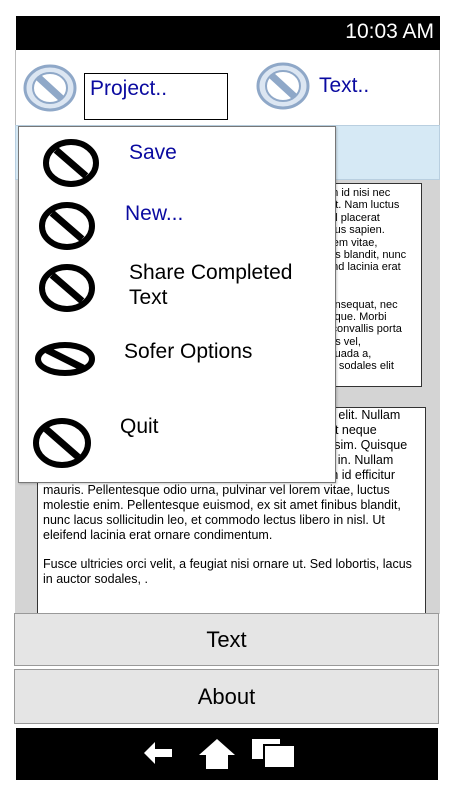 The image size is (450, 800). Describe the element at coordinates (364, 415) in the screenshot. I see `text-line: g elit. Nullam` at that location.